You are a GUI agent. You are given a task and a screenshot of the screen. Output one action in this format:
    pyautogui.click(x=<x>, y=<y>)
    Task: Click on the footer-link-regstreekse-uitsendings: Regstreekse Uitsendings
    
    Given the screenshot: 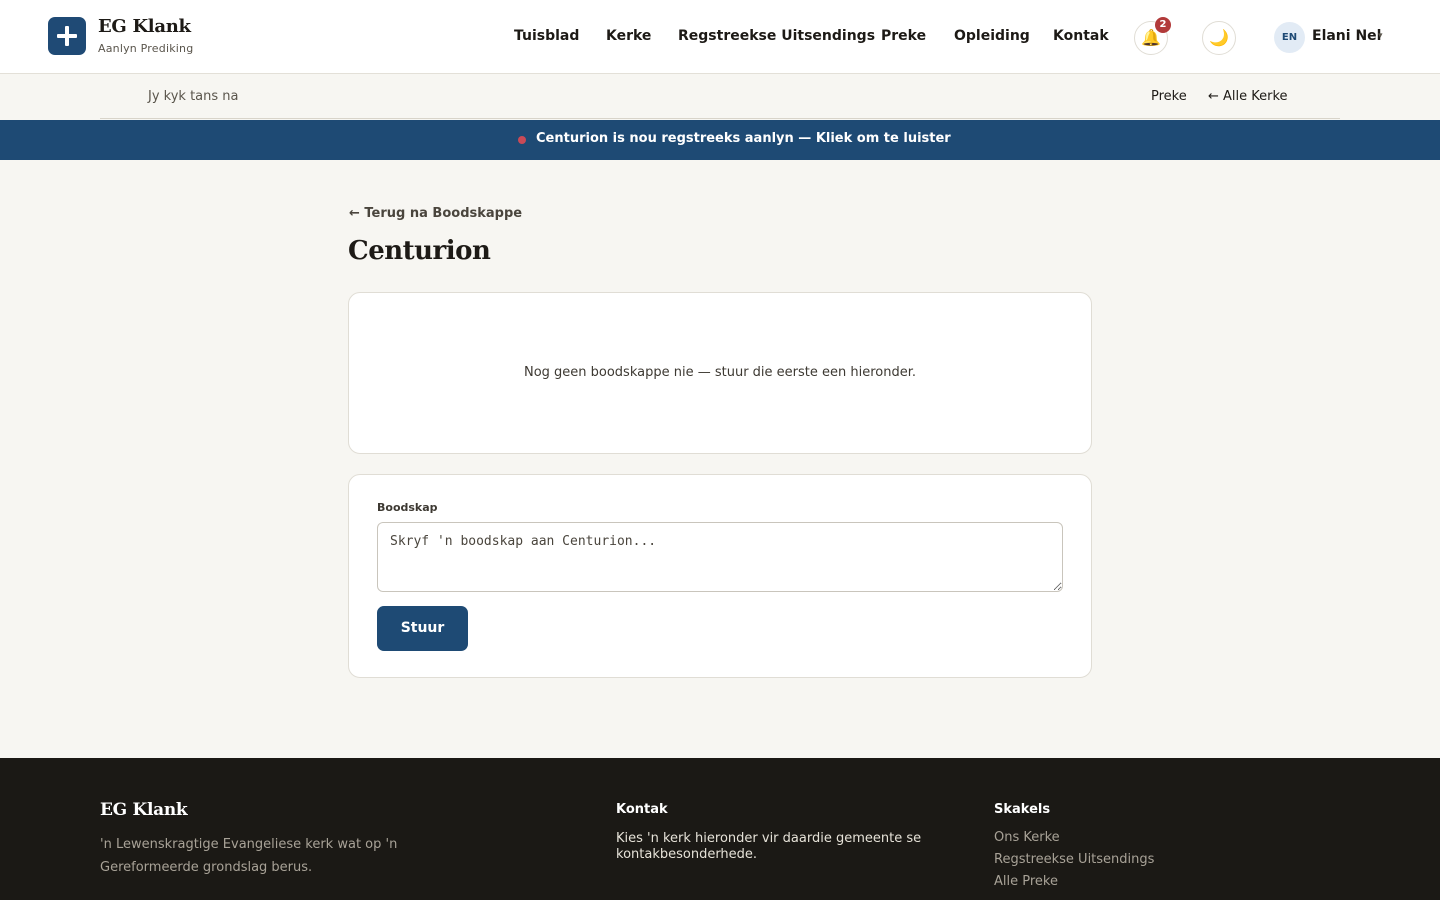 What is the action you would take?
    pyautogui.click(x=1074, y=859)
    